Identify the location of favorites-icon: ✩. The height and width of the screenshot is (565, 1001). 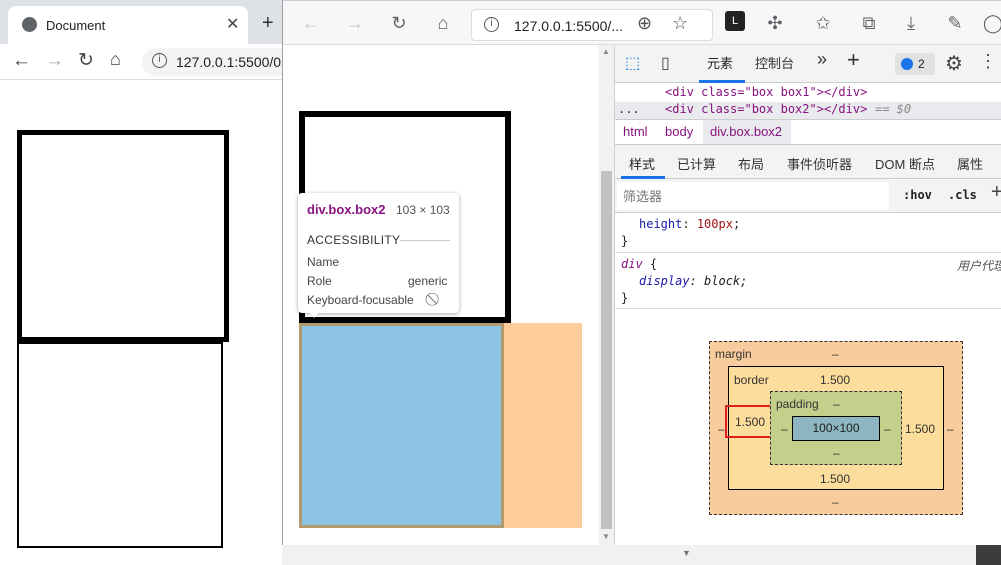
(823, 23).